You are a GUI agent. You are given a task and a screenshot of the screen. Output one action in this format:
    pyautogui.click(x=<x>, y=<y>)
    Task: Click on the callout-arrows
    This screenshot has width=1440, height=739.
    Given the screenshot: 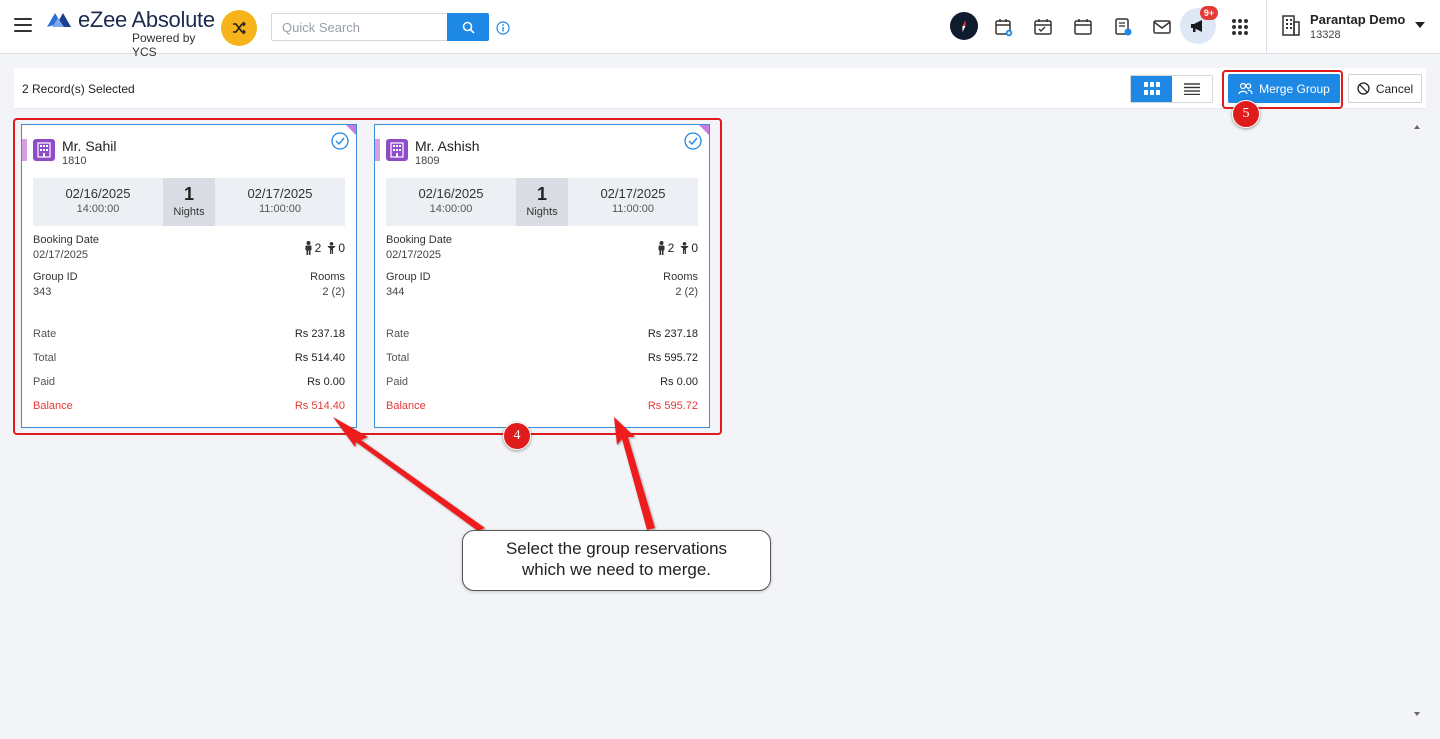 What is the action you would take?
    pyautogui.click(x=494, y=474)
    